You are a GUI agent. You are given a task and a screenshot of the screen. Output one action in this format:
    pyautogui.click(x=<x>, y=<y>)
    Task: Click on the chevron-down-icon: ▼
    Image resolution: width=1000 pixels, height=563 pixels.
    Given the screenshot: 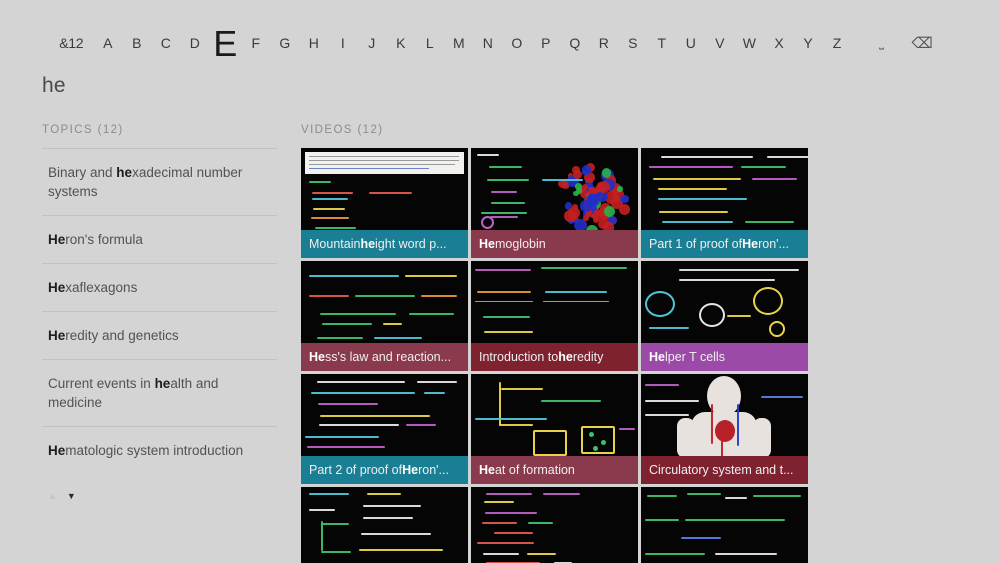 What is the action you would take?
    pyautogui.click(x=71, y=496)
    